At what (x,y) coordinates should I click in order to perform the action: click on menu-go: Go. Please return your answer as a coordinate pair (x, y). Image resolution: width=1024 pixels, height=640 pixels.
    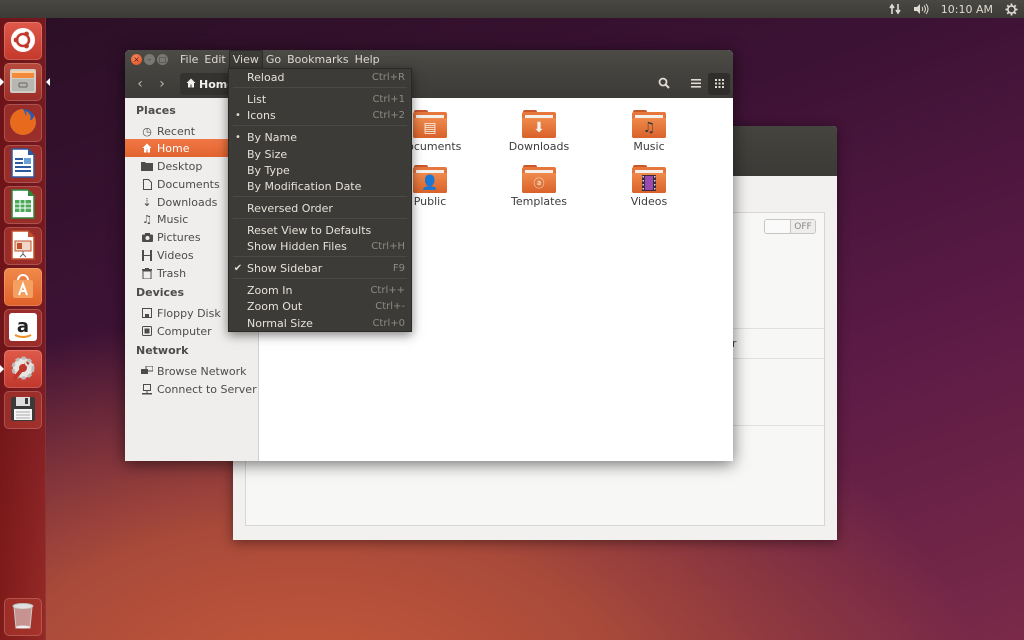
    Looking at the image, I should click on (273, 60).